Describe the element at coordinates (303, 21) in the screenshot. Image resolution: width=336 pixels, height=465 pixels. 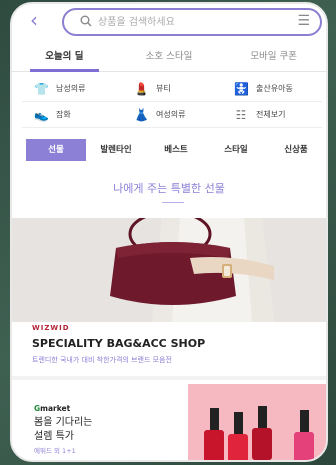
I see `menu-icon: ☰` at that location.